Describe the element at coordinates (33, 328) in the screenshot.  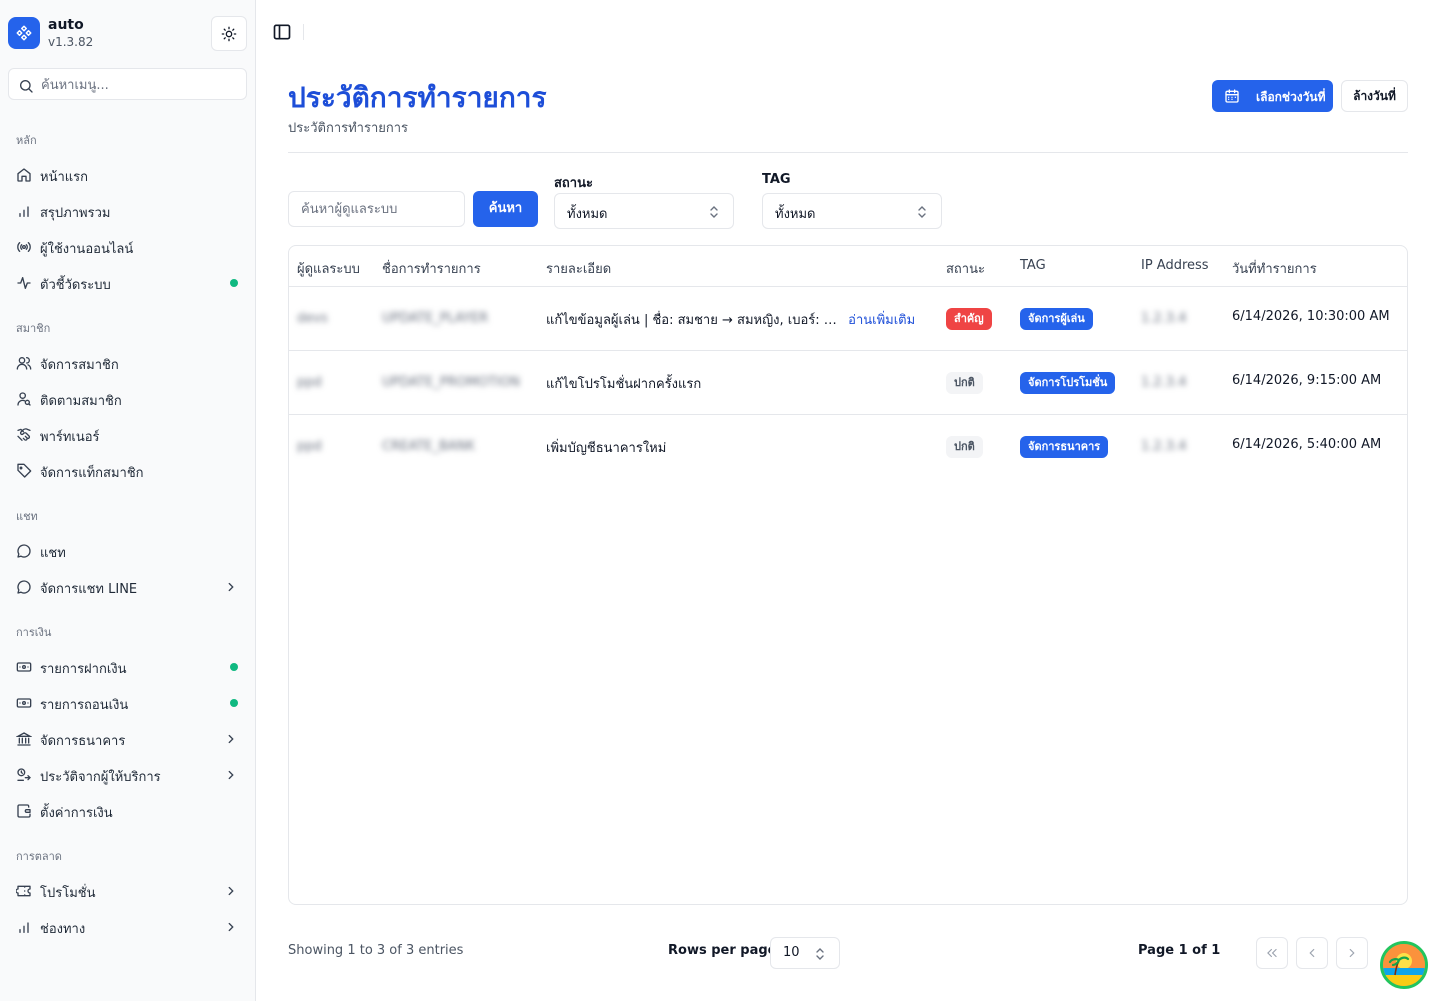
I see `section-label-members: สมาชิก` at that location.